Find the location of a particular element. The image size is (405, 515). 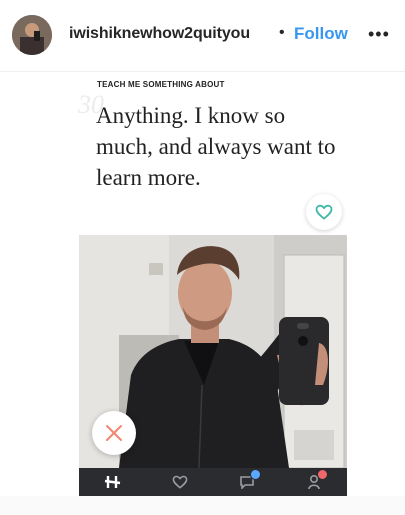

prompt-label: TEACH ME SOMETHING ABOUT is located at coordinates (161, 84).